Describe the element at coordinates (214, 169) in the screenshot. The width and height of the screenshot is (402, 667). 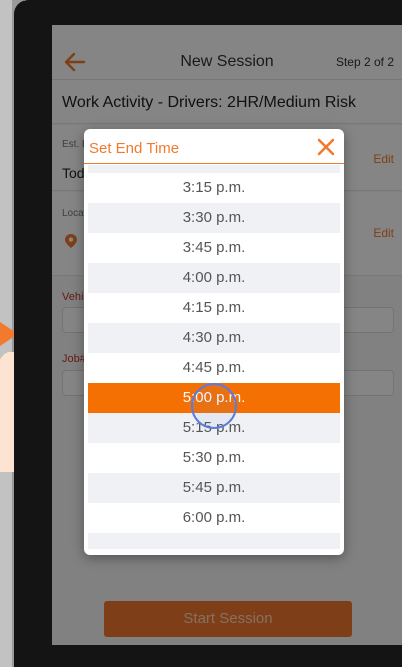
I see `time-option: 3:00 p.m.` at that location.